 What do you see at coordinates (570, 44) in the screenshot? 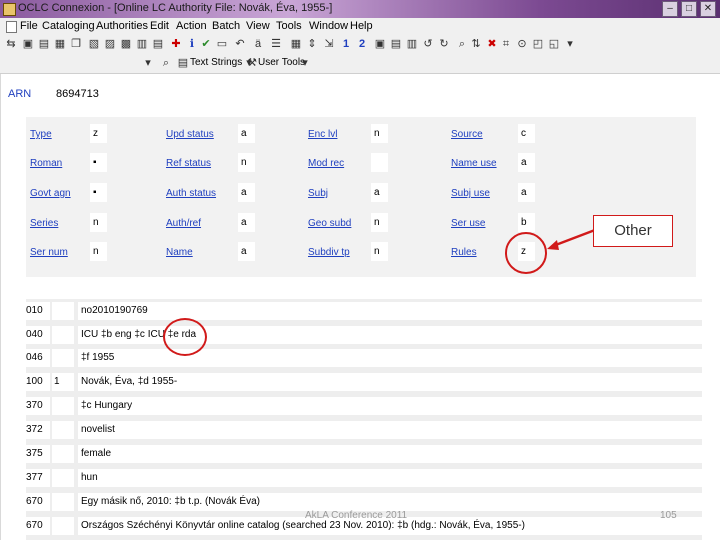
I see `toolbar-options-icon: ▾` at bounding box center [570, 44].